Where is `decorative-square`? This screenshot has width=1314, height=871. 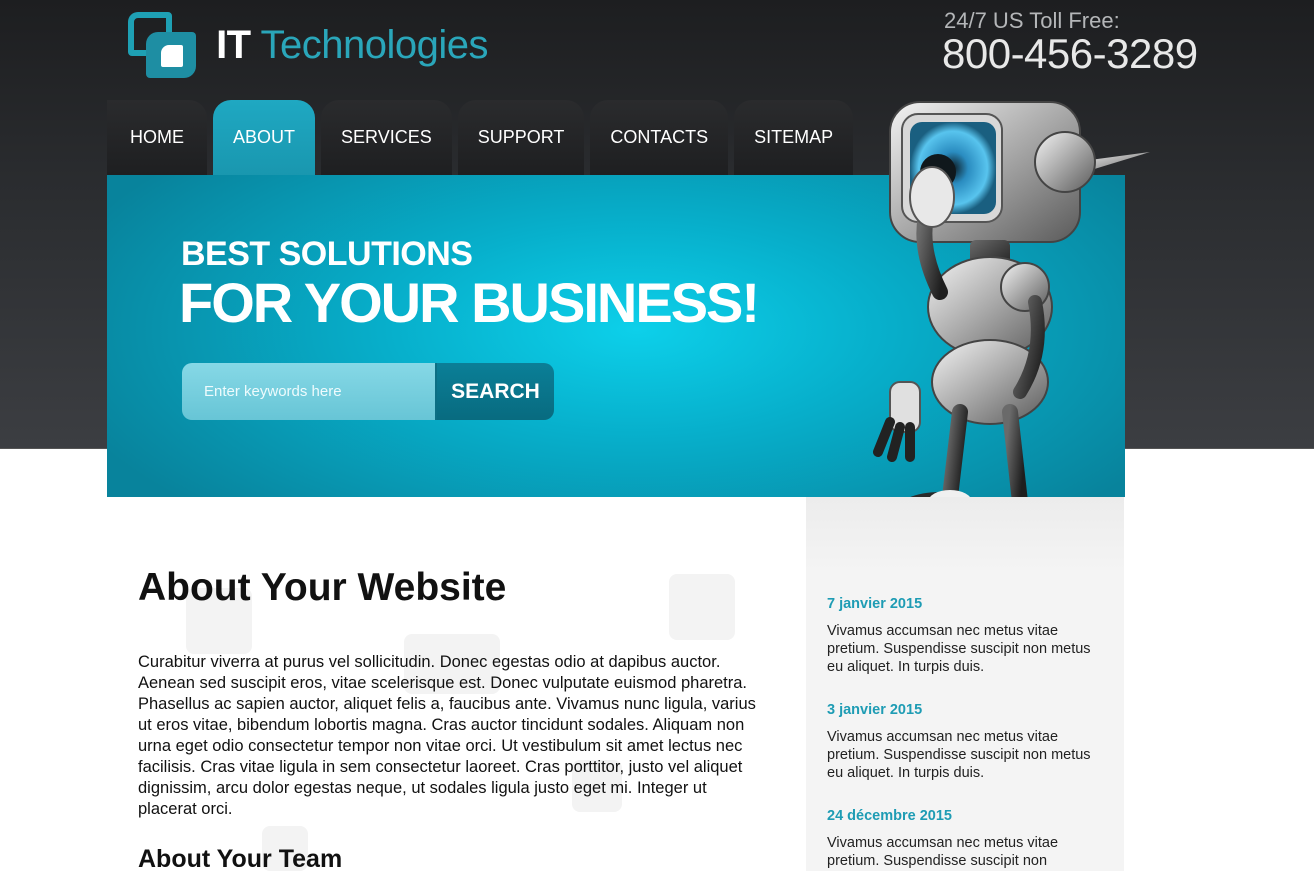 decorative-square is located at coordinates (702, 607).